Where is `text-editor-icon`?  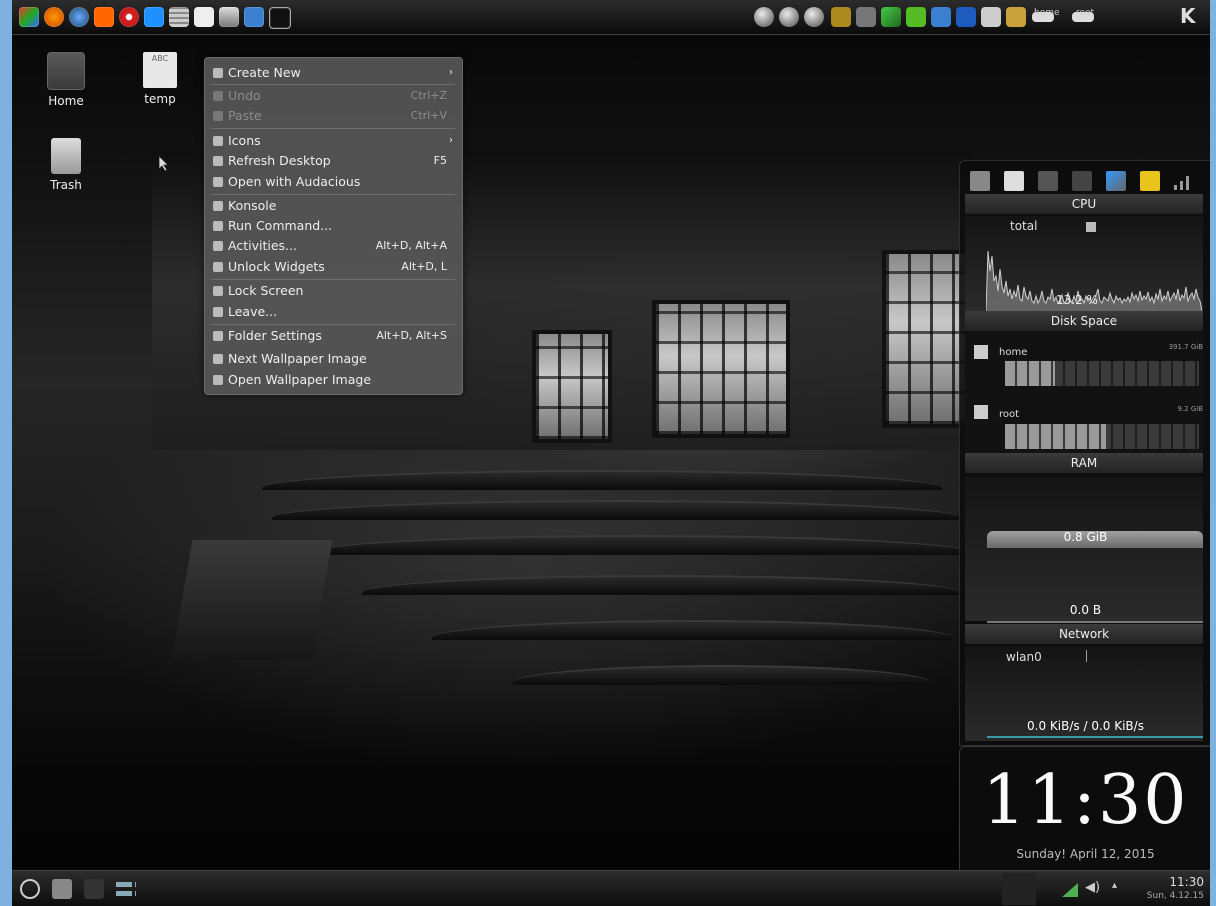 text-editor-icon is located at coordinates (204, 17).